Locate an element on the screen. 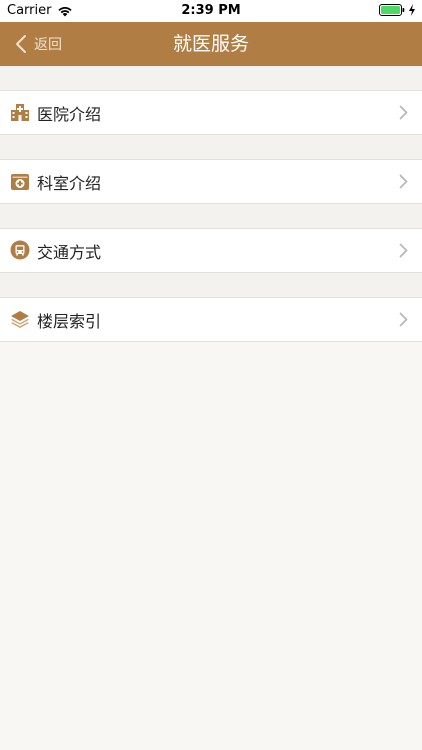 The width and height of the screenshot is (422, 750). status-right is located at coordinates (397, 10).